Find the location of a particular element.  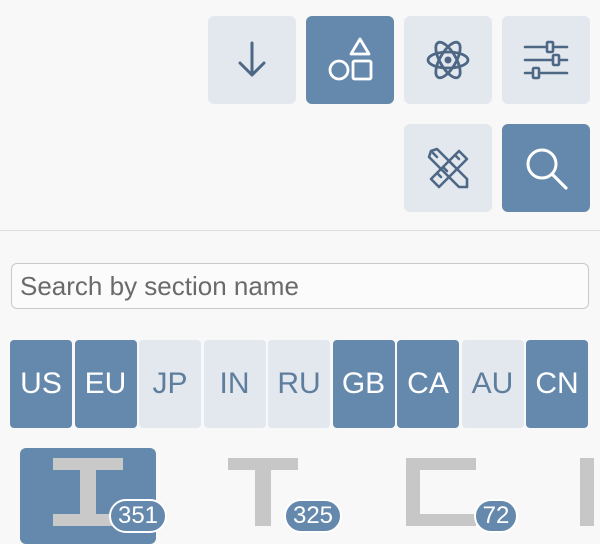

section-search-input is located at coordinates (300, 286).